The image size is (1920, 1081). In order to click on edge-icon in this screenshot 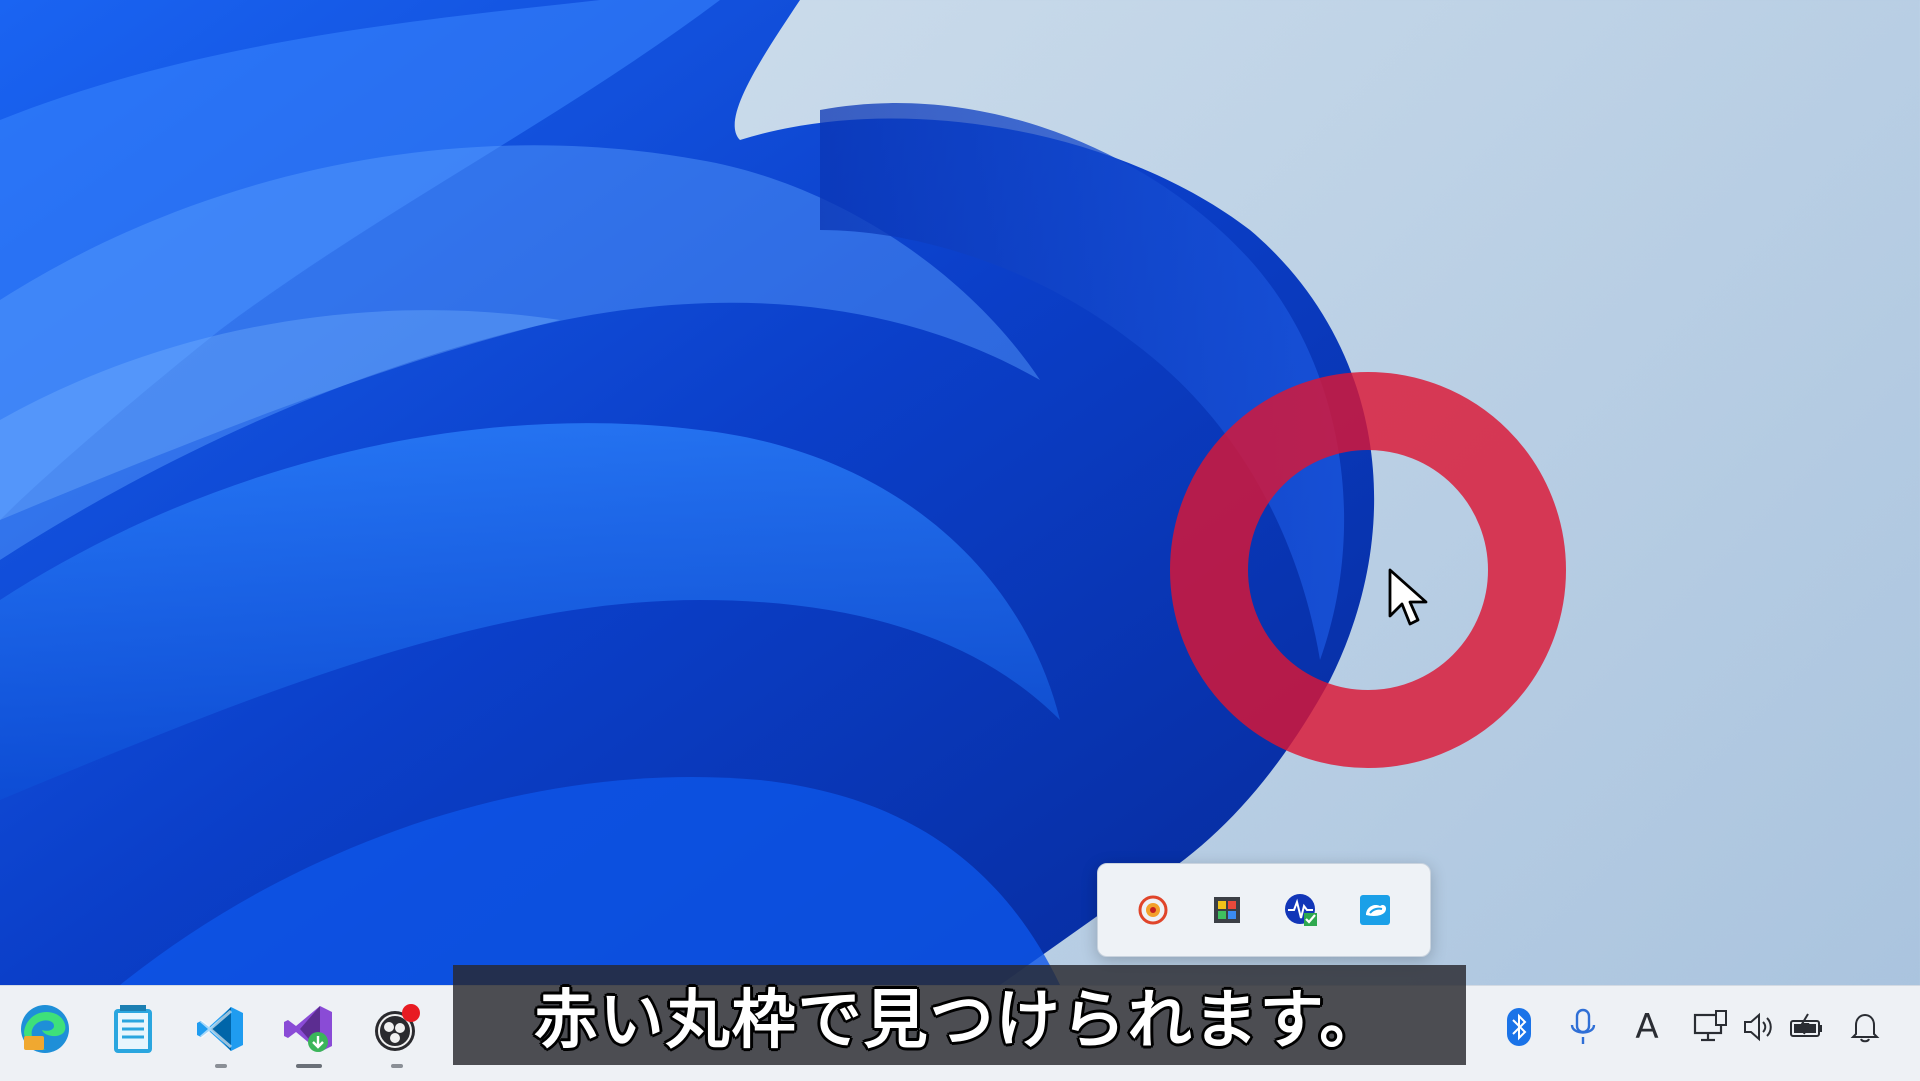, I will do `click(45, 1029)`.